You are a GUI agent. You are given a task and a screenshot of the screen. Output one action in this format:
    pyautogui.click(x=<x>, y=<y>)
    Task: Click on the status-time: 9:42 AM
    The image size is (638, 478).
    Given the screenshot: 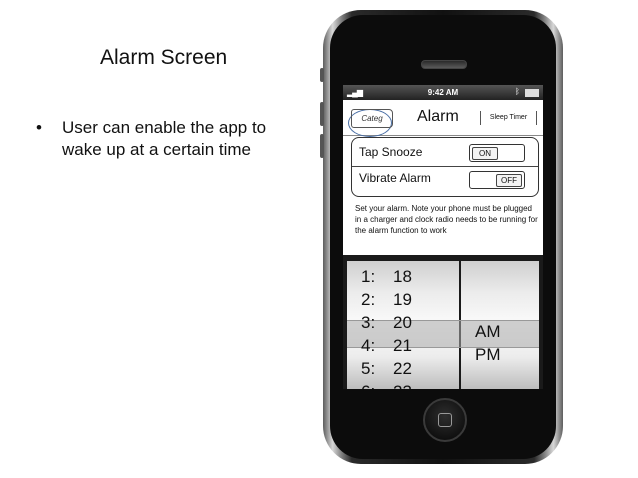 What is the action you would take?
    pyautogui.click(x=443, y=92)
    